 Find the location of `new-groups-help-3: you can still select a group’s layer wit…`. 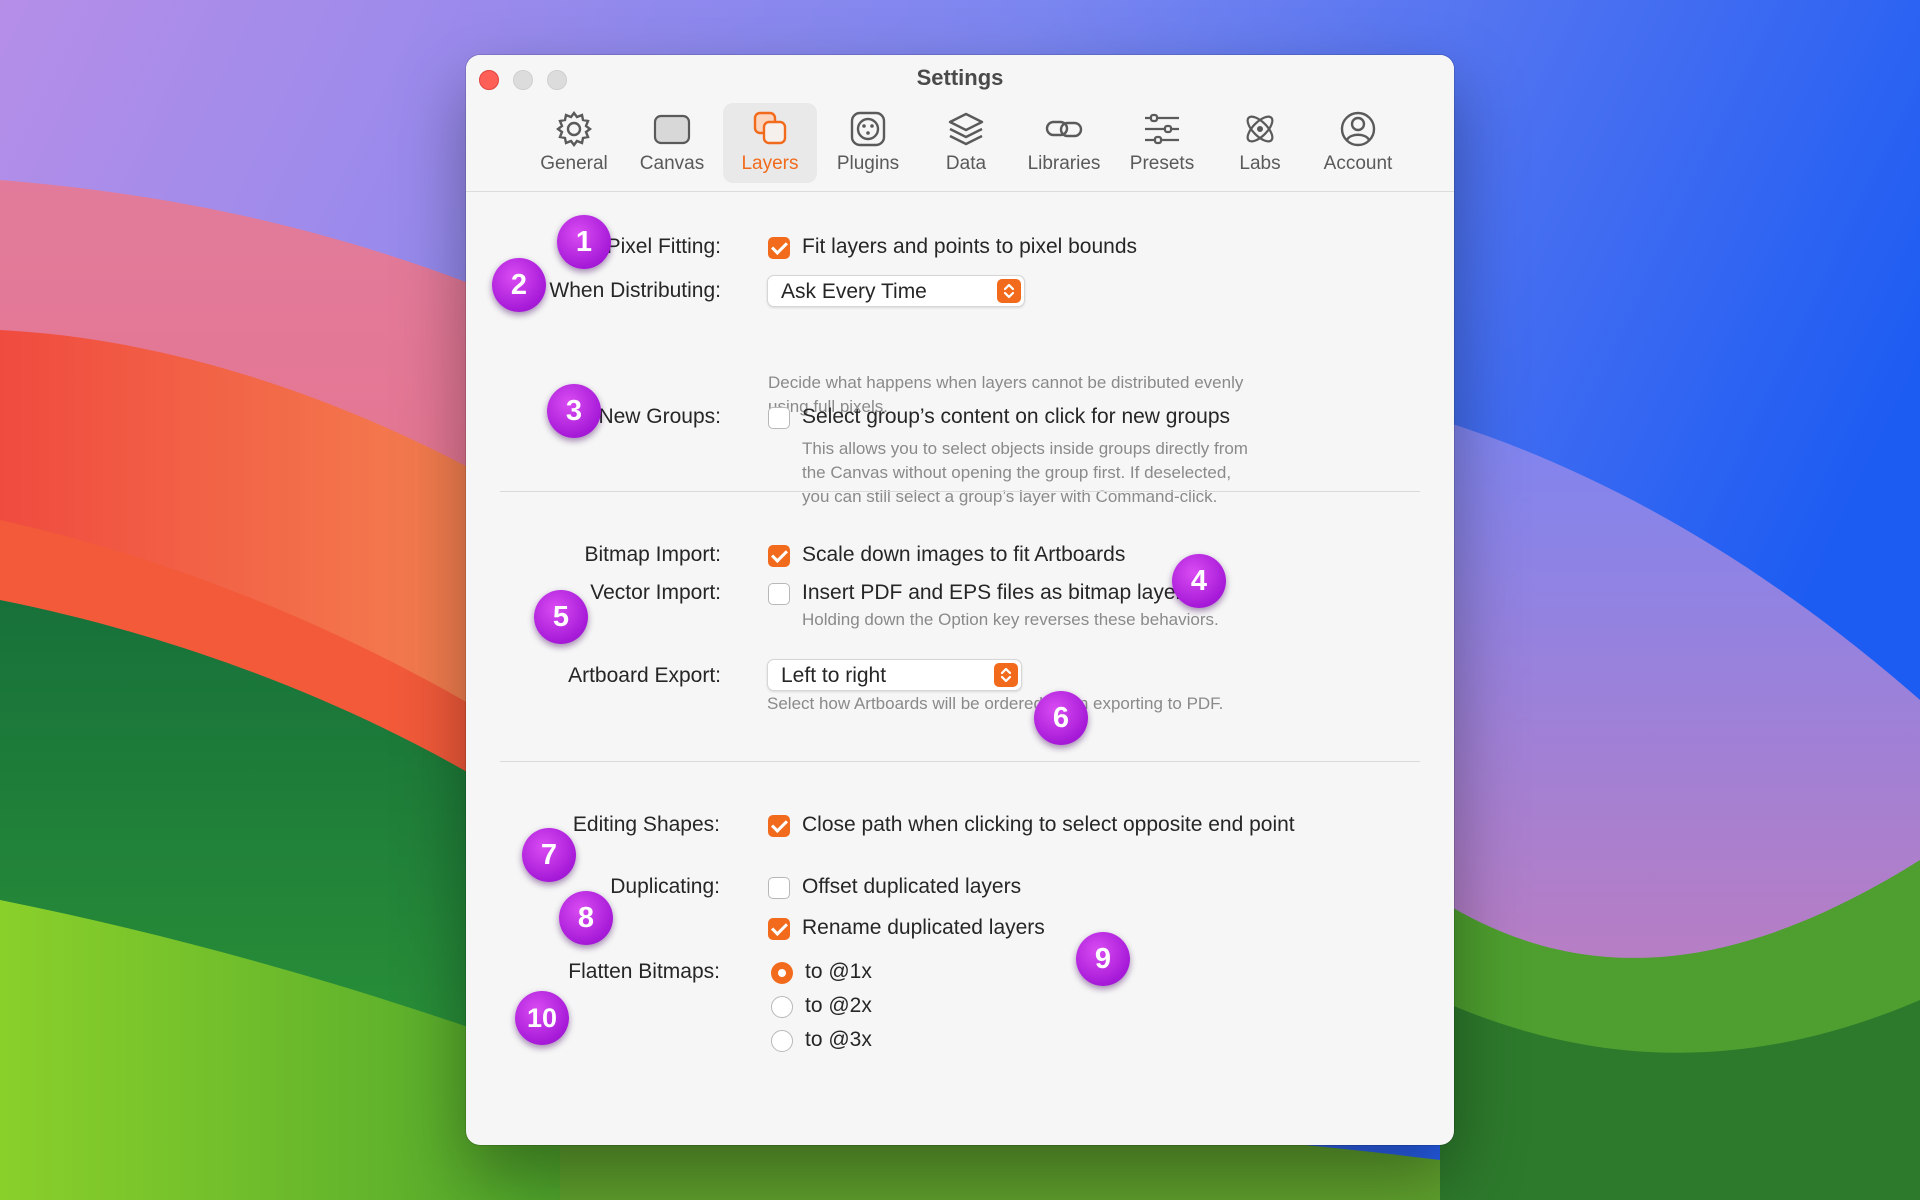

new-groups-help-3: you can still select a group’s layer wit… is located at coordinates (1010, 496).